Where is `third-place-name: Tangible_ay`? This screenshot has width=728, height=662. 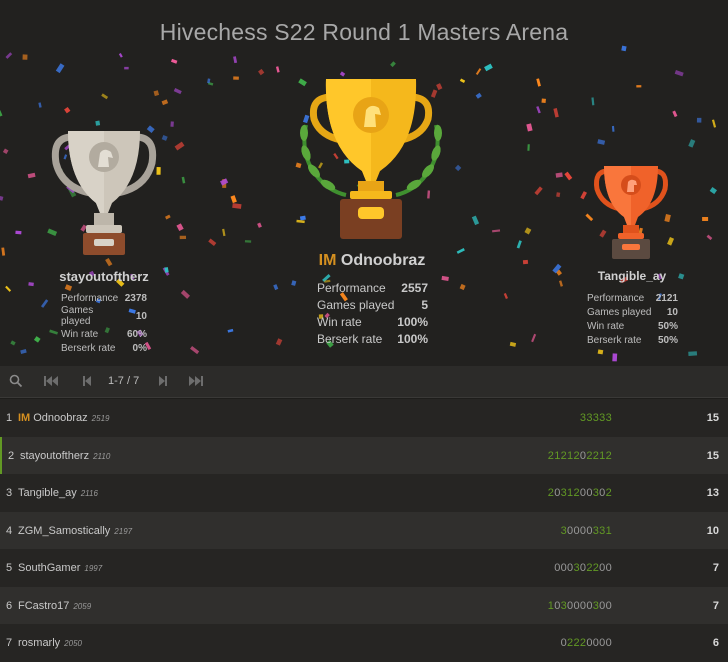
third-place-name: Tangible_ay is located at coordinates (632, 276).